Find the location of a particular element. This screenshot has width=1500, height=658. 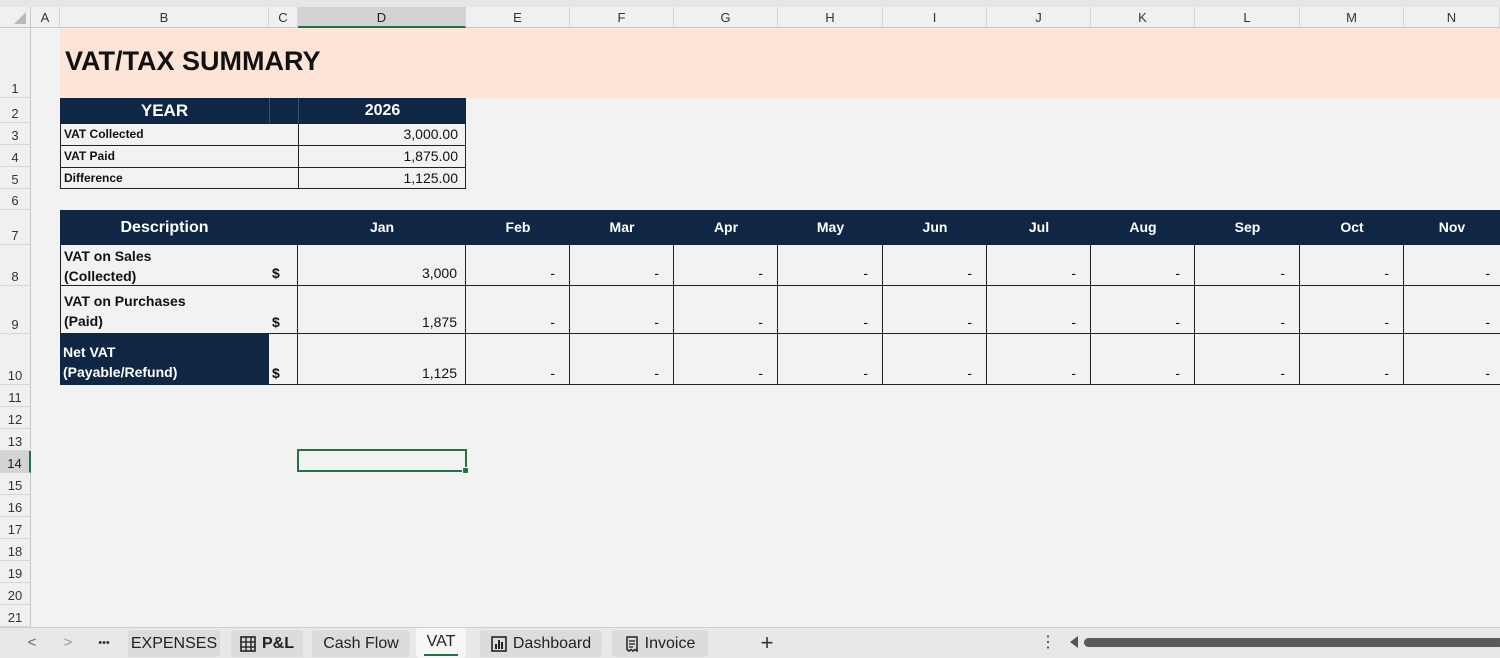

row-header-12: 12 is located at coordinates (15, 418).